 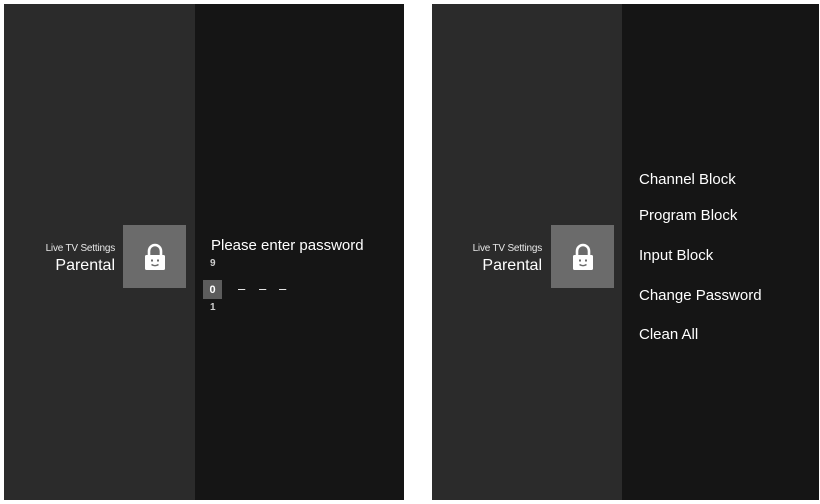 What do you see at coordinates (242, 288) in the screenshot?
I see `password-slot-2: –` at bounding box center [242, 288].